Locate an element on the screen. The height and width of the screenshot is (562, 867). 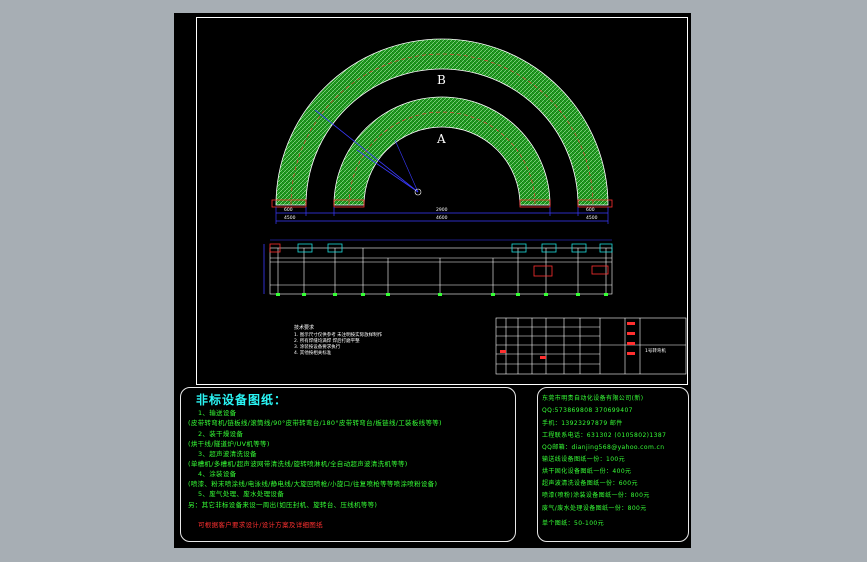
contact-line-6: 输送线设备图纸一份：100元 is located at coordinates (584, 459).